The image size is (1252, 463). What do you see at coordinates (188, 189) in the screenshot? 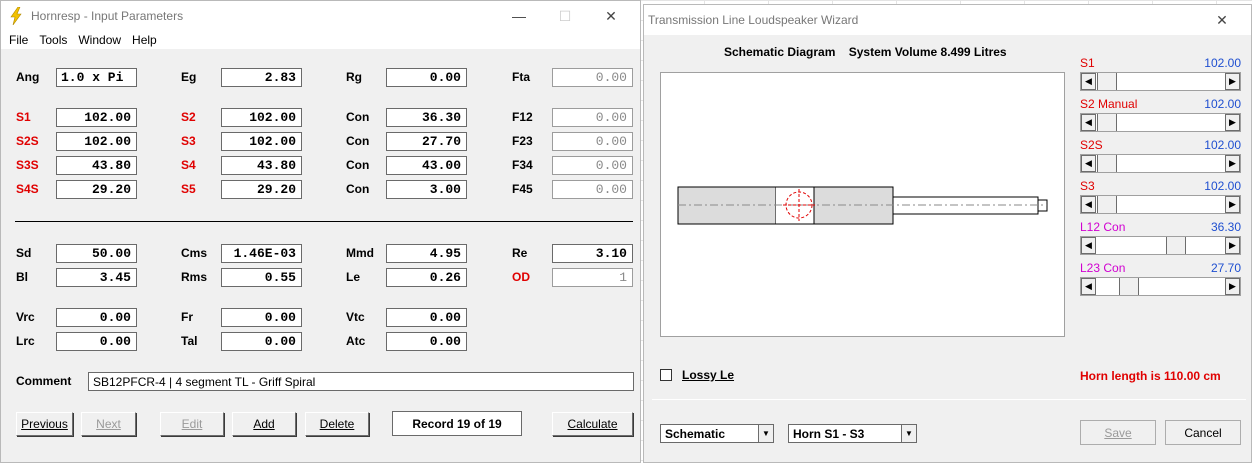
I see `param-label-s5: S5` at bounding box center [188, 189].